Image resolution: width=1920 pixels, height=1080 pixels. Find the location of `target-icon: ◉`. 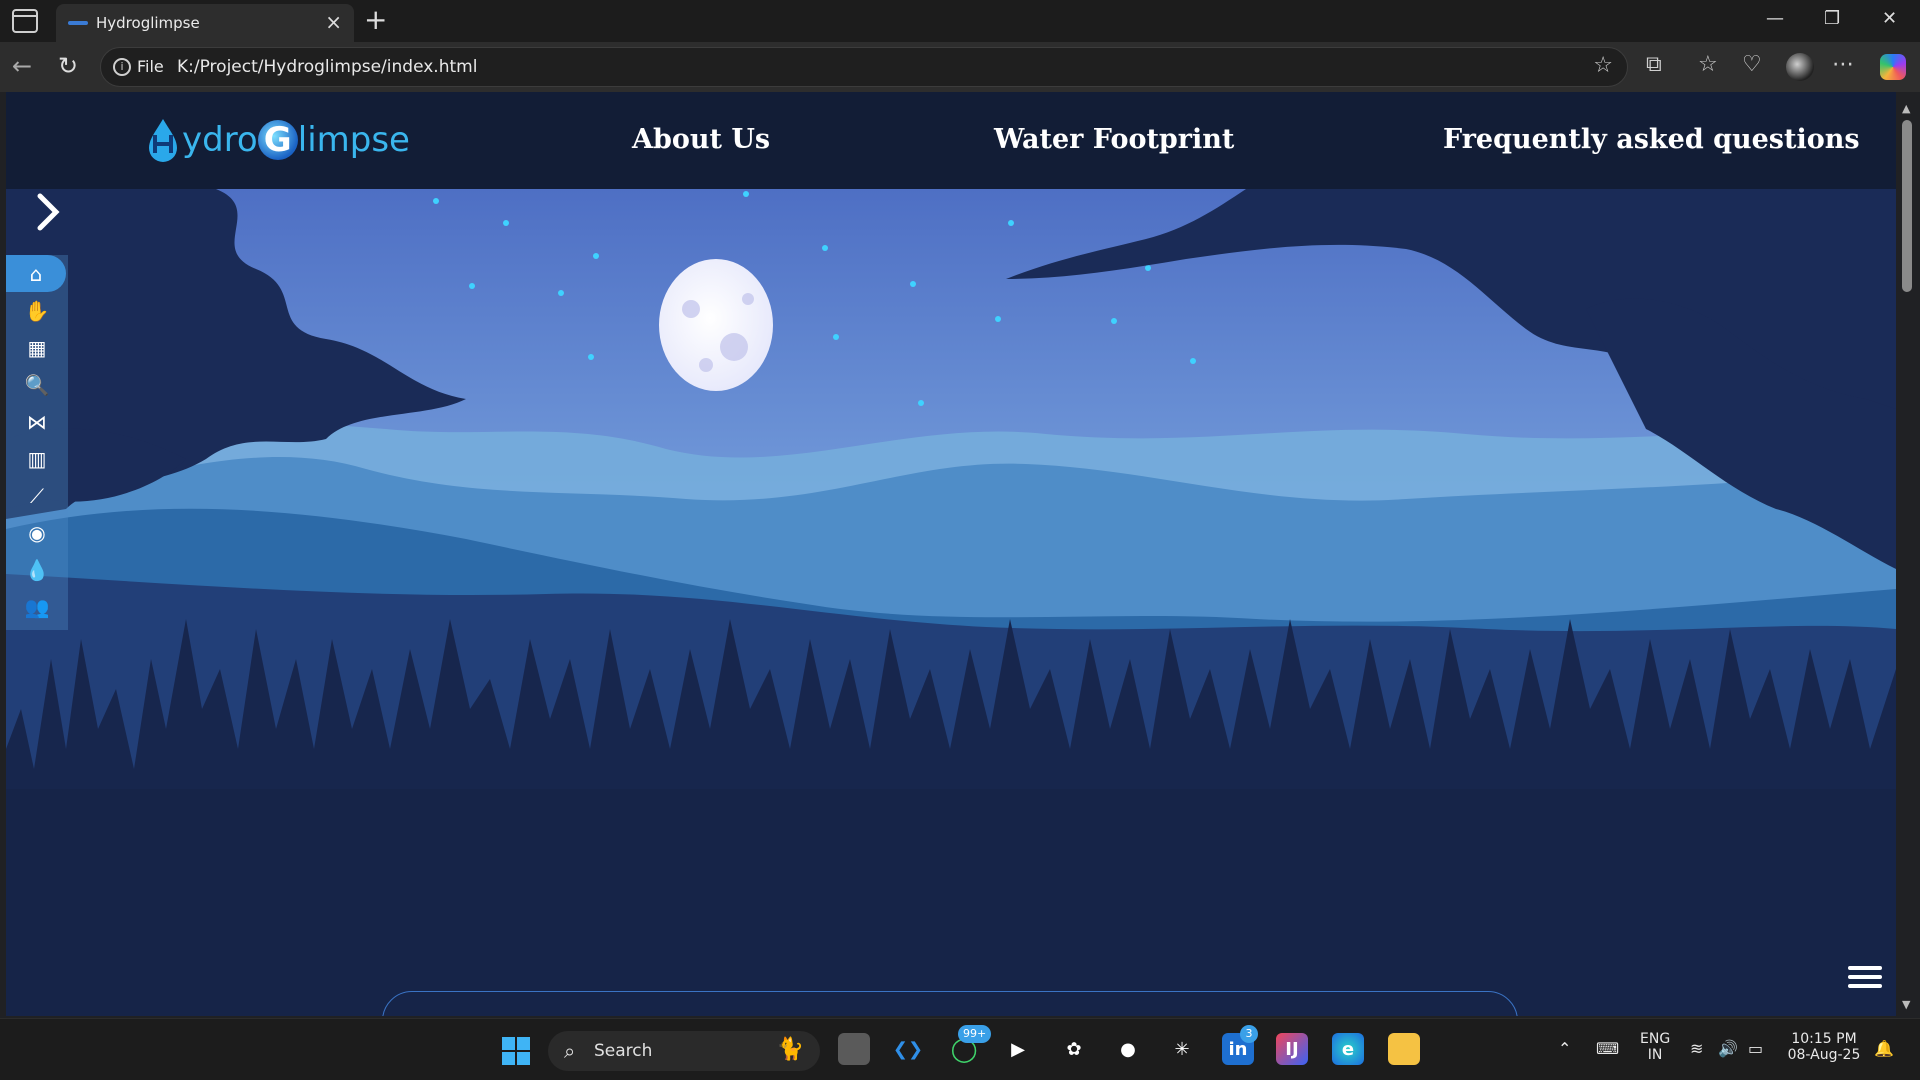

target-icon: ◉ is located at coordinates (37, 532).